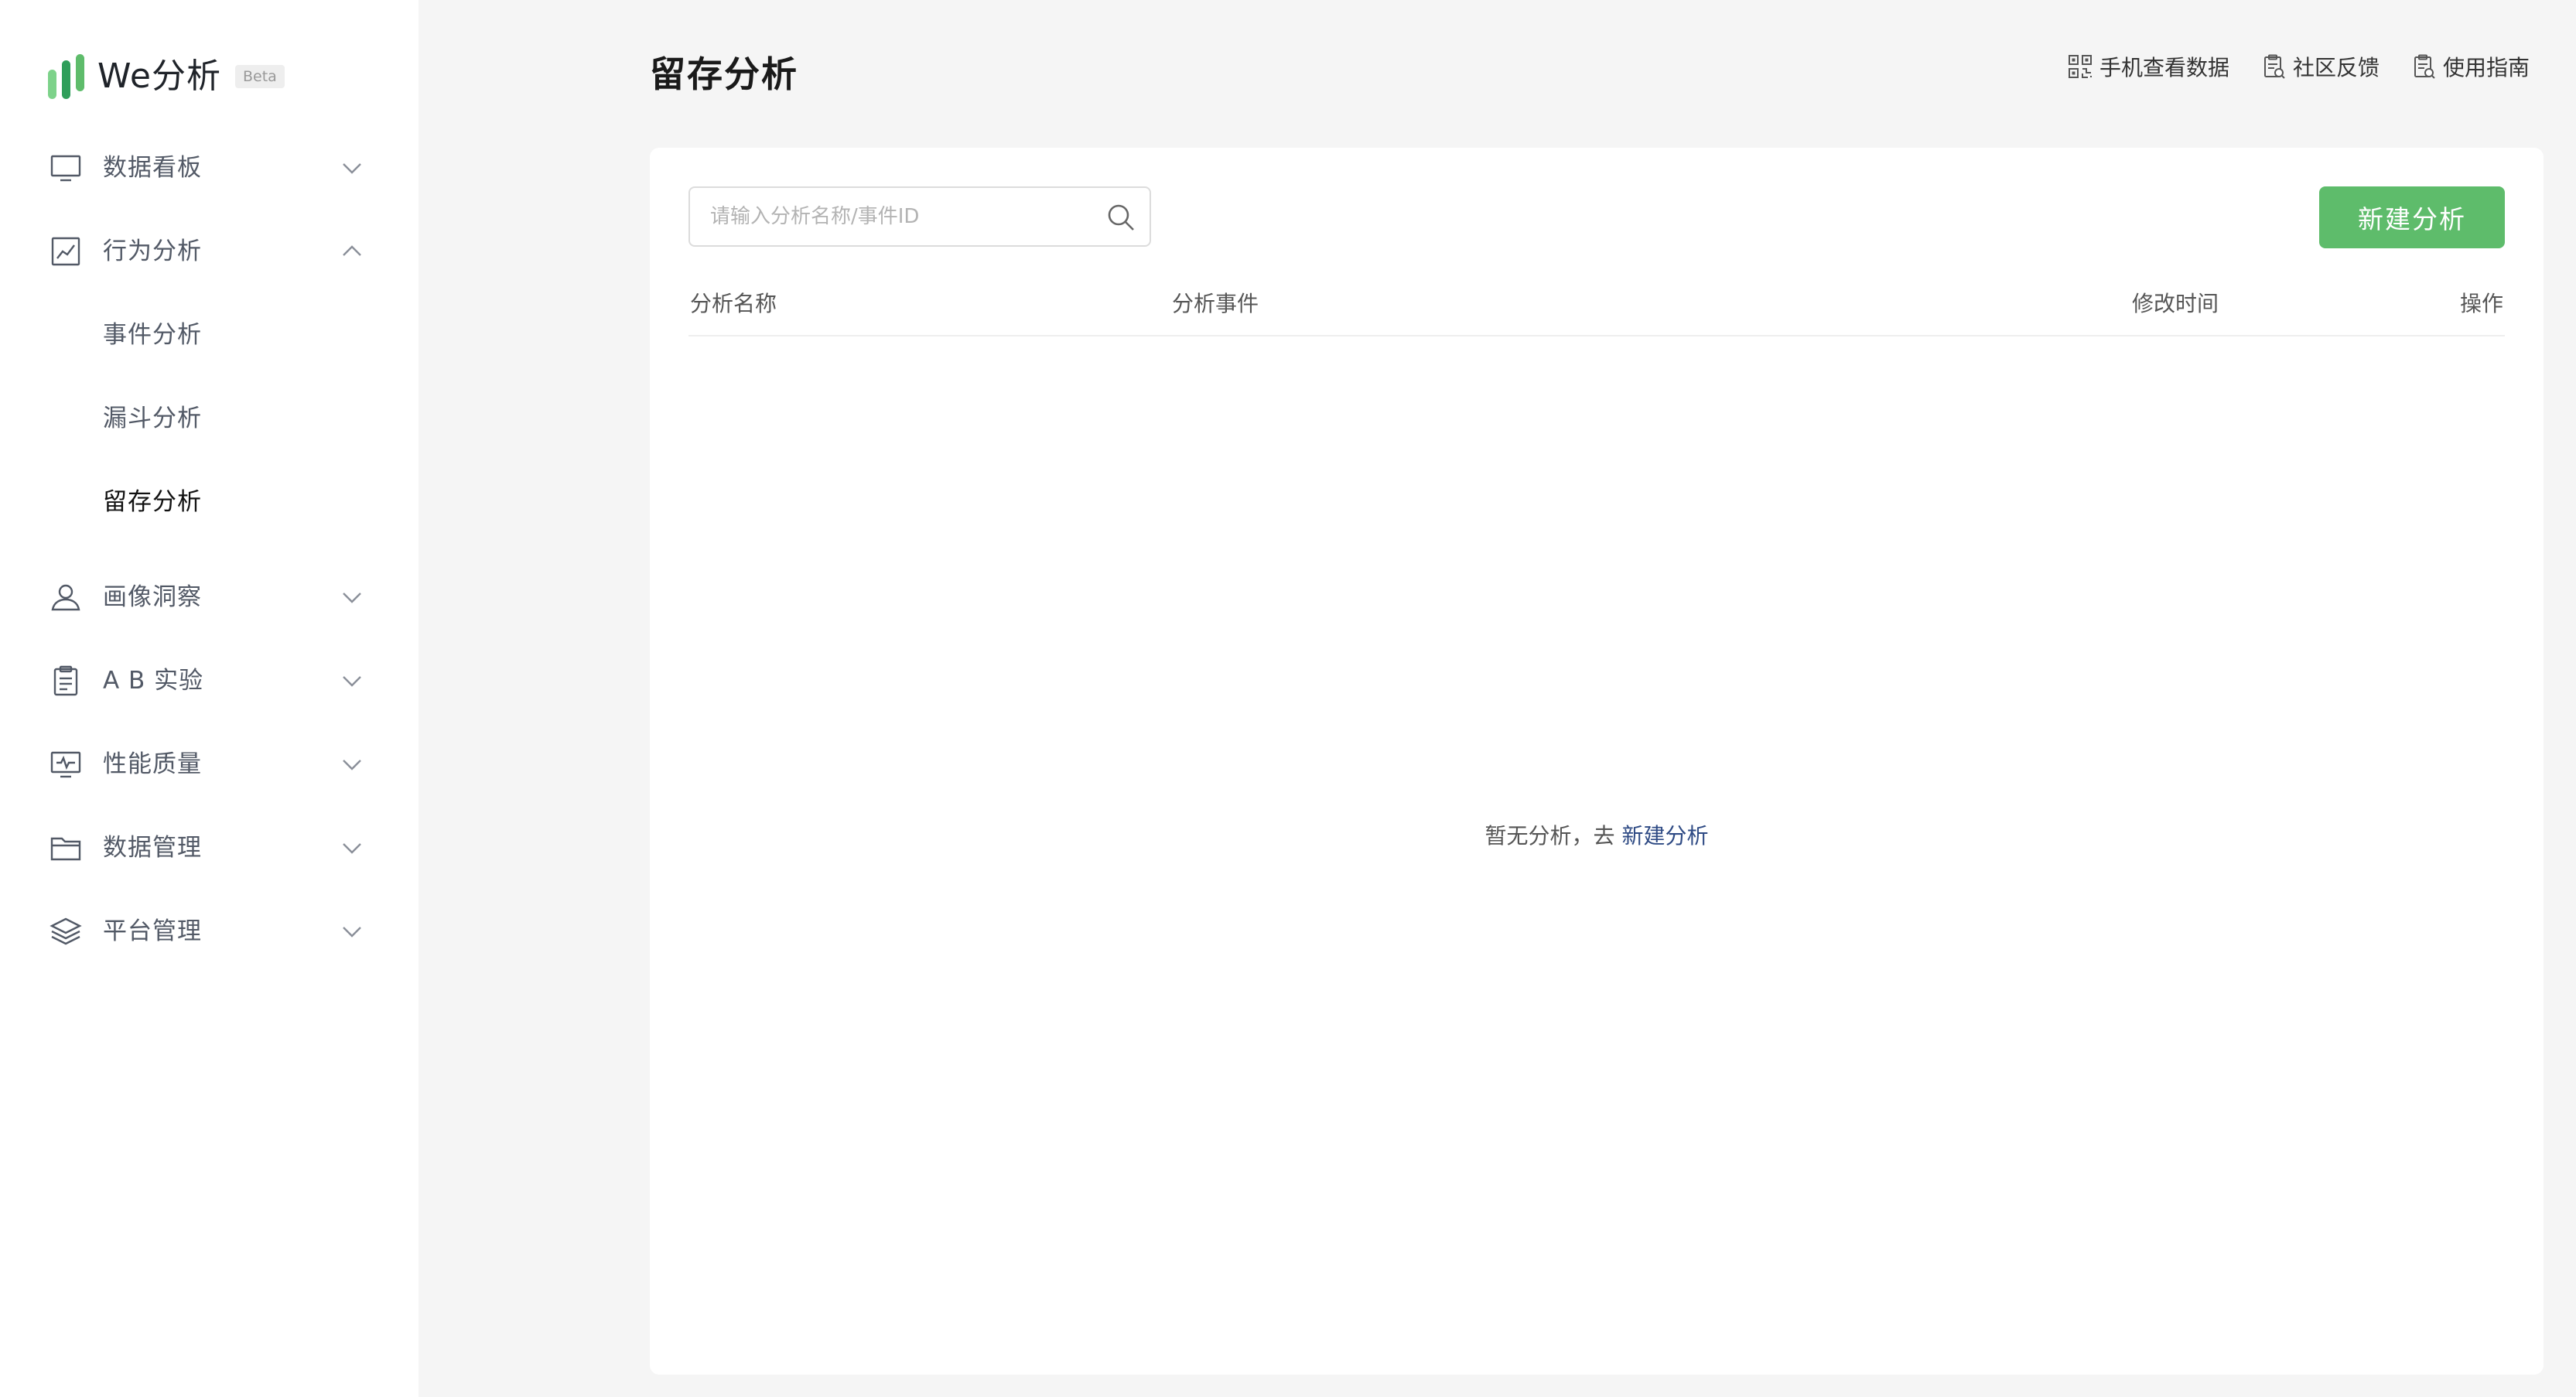  I want to click on empty-state-text: 暂无分析，去, so click(1553, 836).